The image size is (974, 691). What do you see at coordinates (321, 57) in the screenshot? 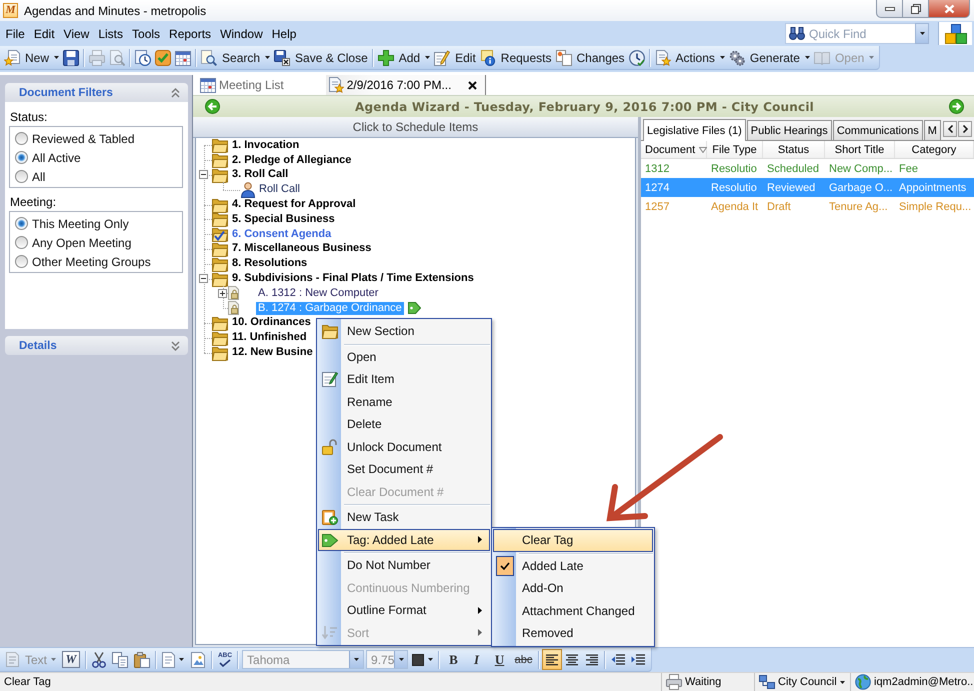
I see `toolbar-button: Save & Close` at bounding box center [321, 57].